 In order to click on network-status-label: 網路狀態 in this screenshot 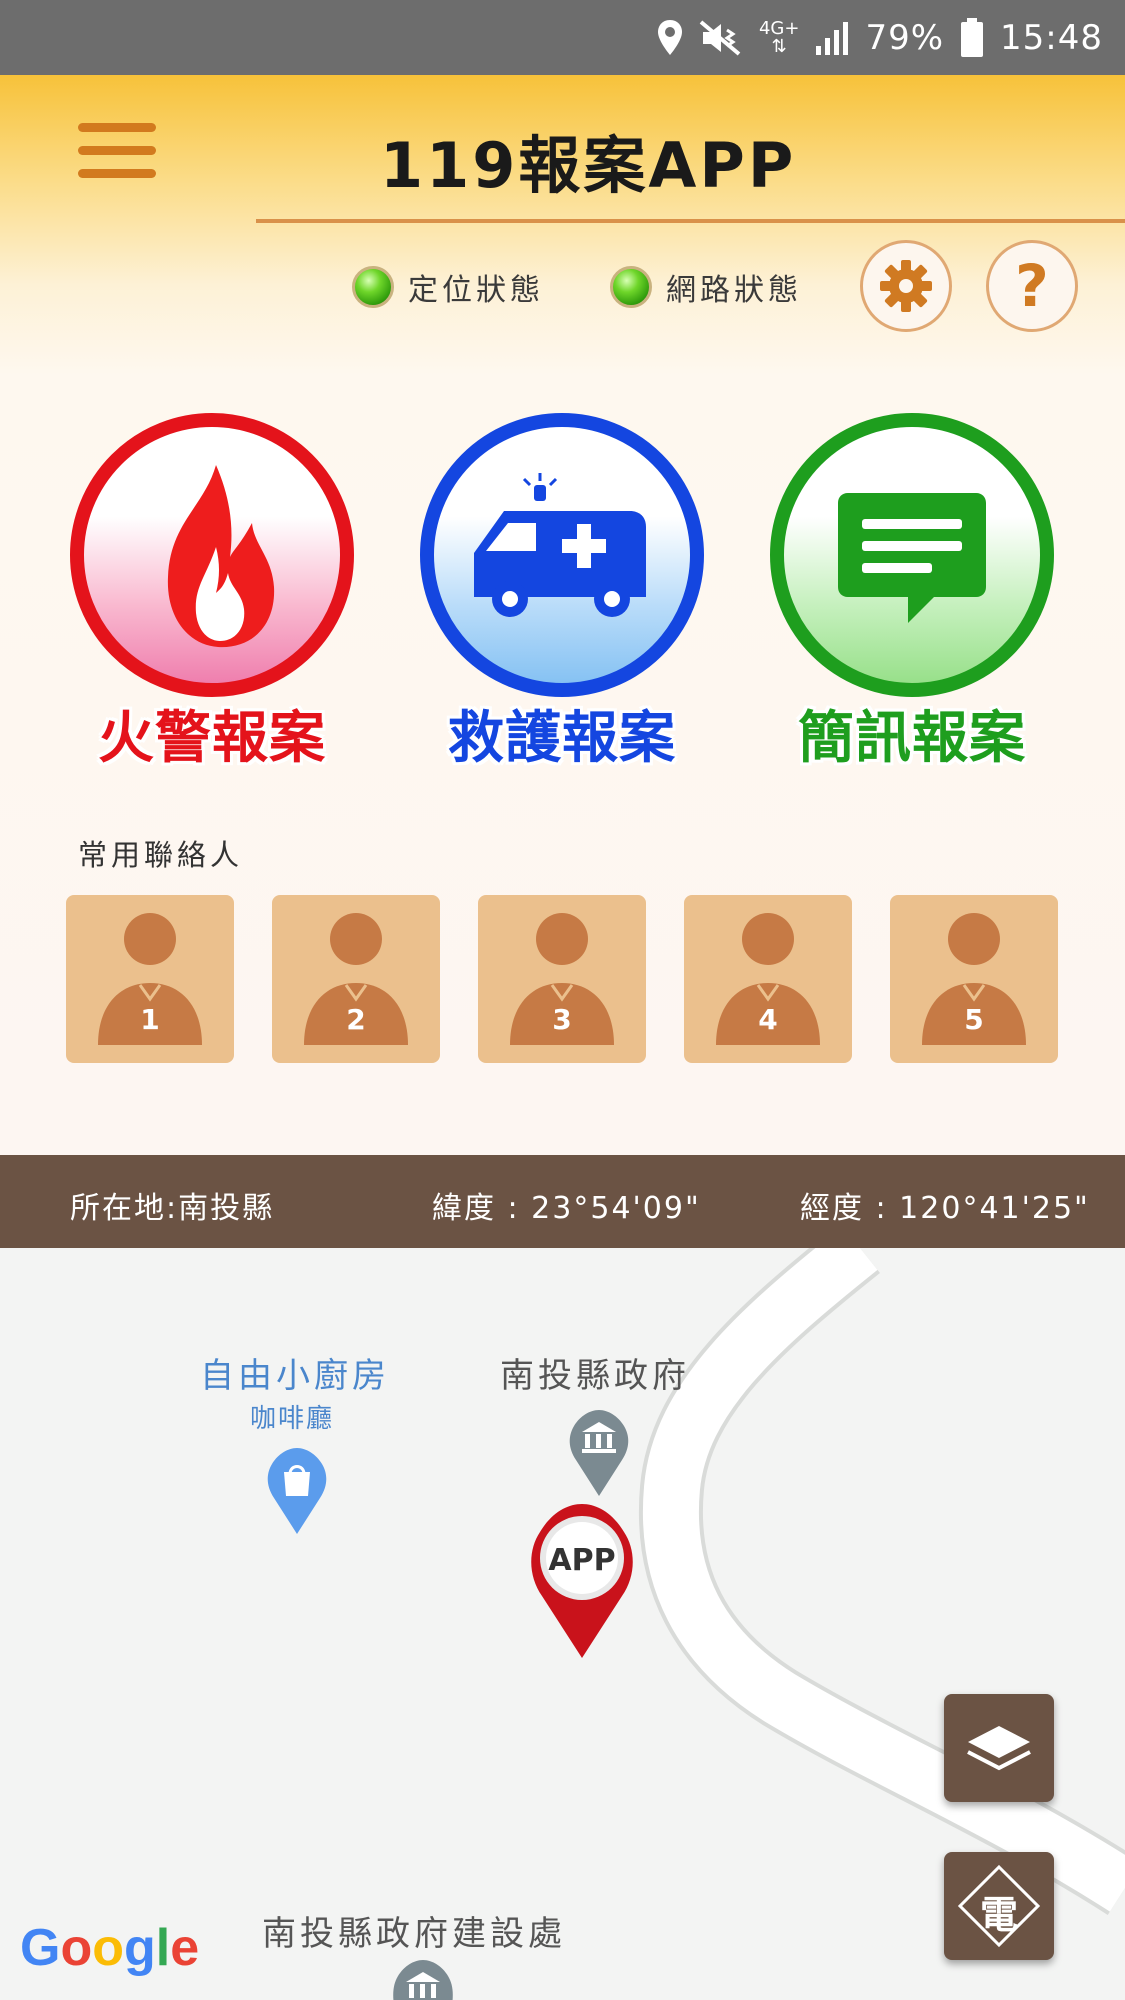, I will do `click(734, 290)`.